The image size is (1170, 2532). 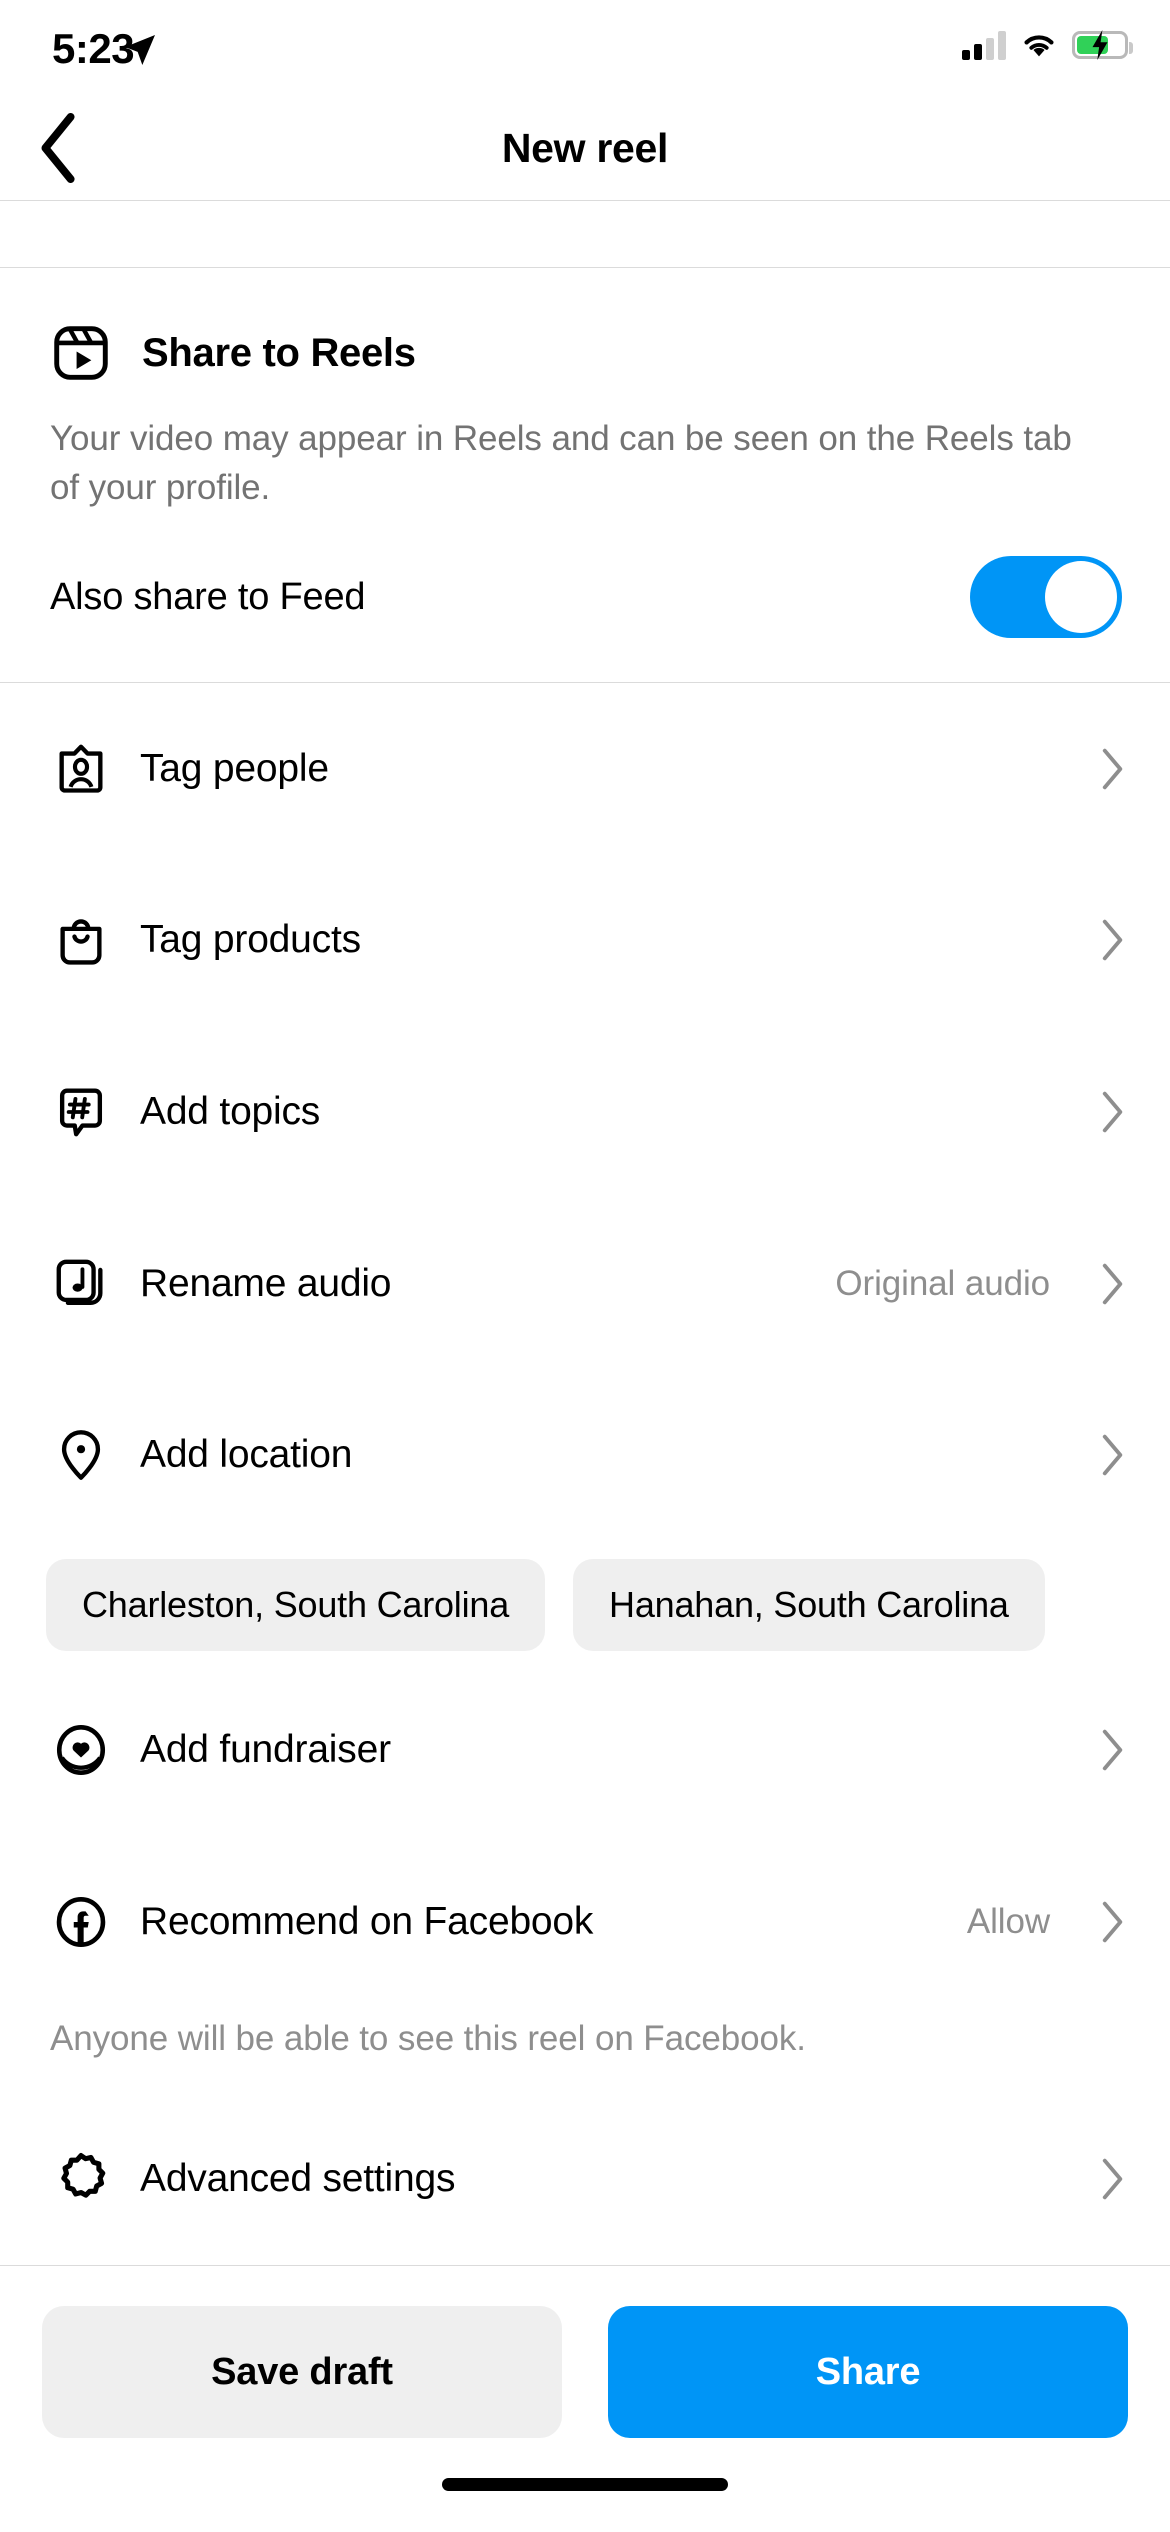 What do you see at coordinates (1039, 46) in the screenshot?
I see `wifi-icon` at bounding box center [1039, 46].